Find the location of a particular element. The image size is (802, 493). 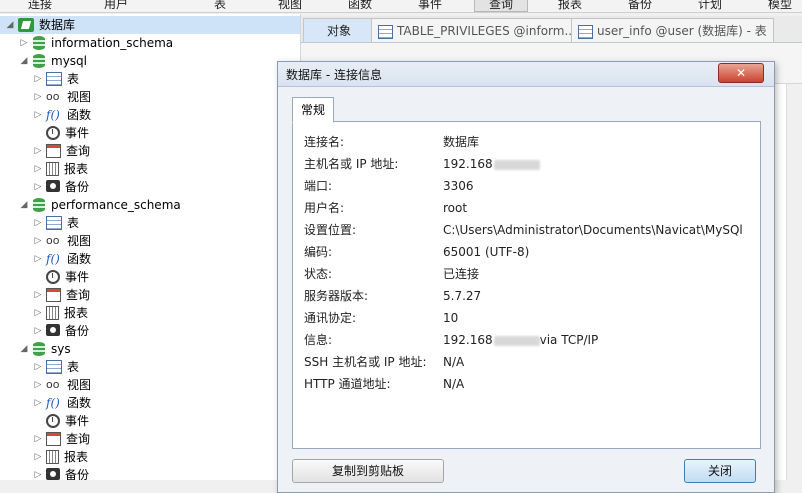

tree-item-label: 视图 is located at coordinates (79, 385).